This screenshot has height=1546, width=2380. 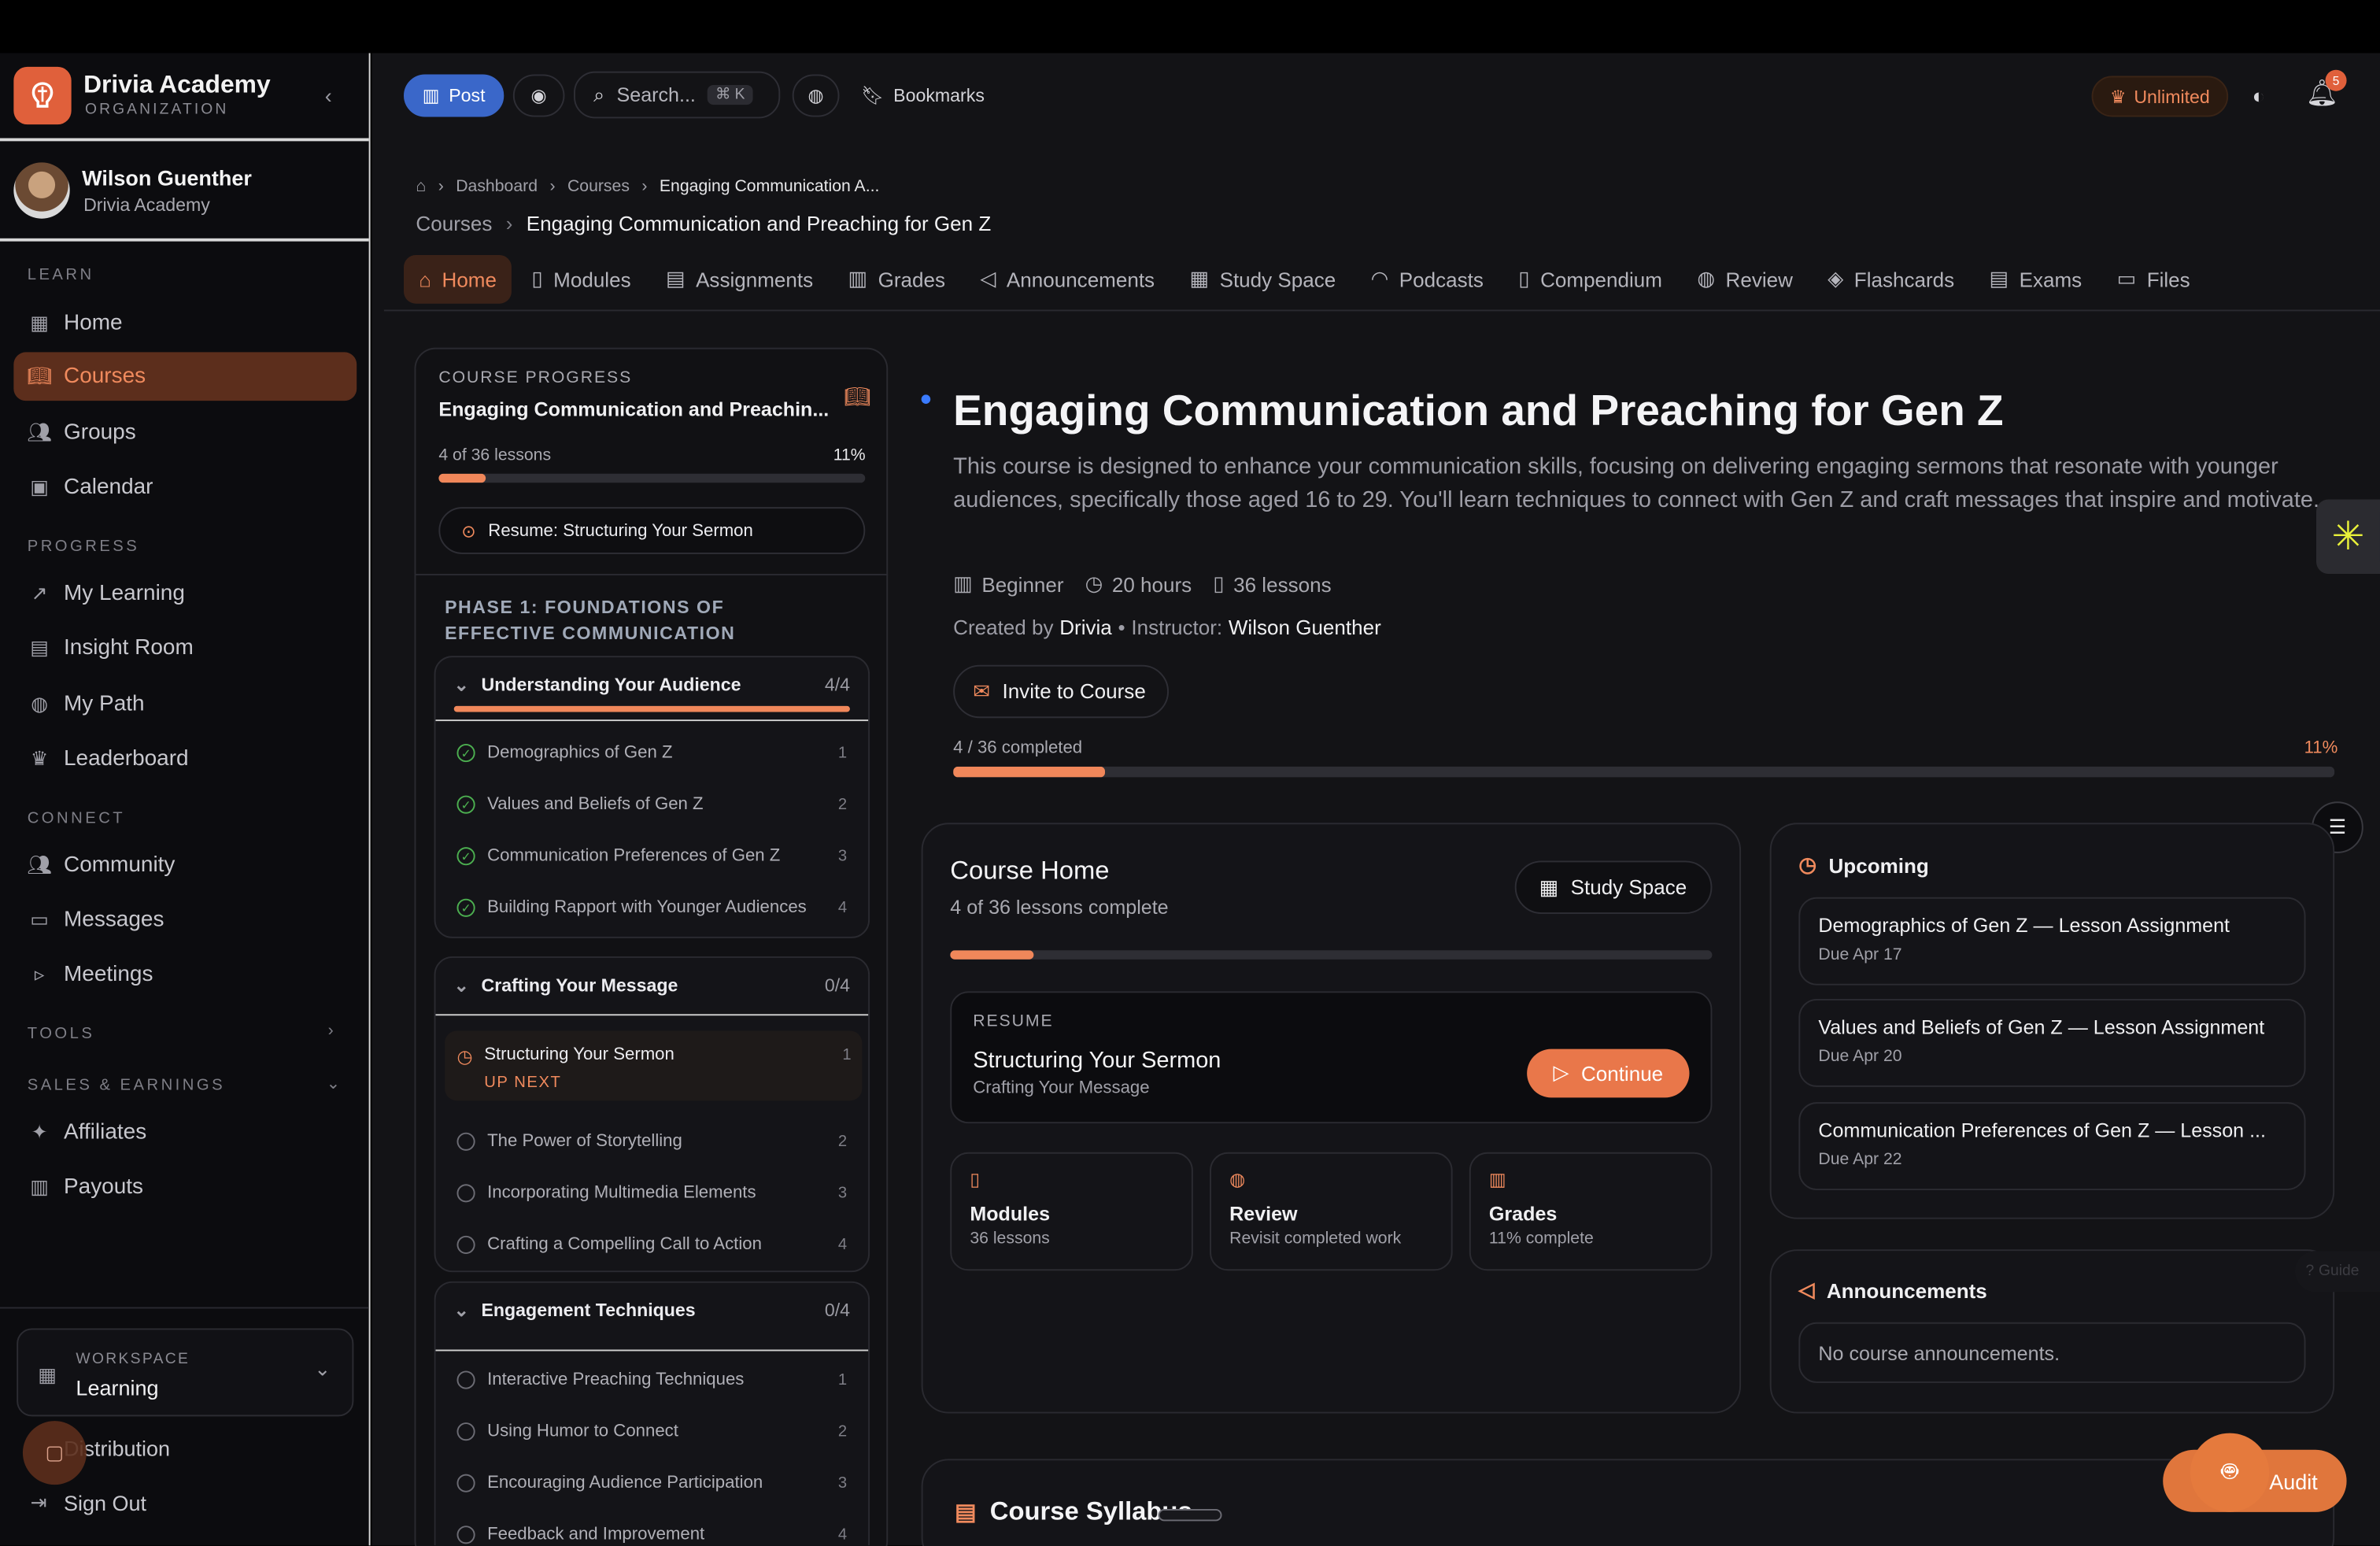 I want to click on tab-grades: ▥ Grades, so click(x=896, y=279).